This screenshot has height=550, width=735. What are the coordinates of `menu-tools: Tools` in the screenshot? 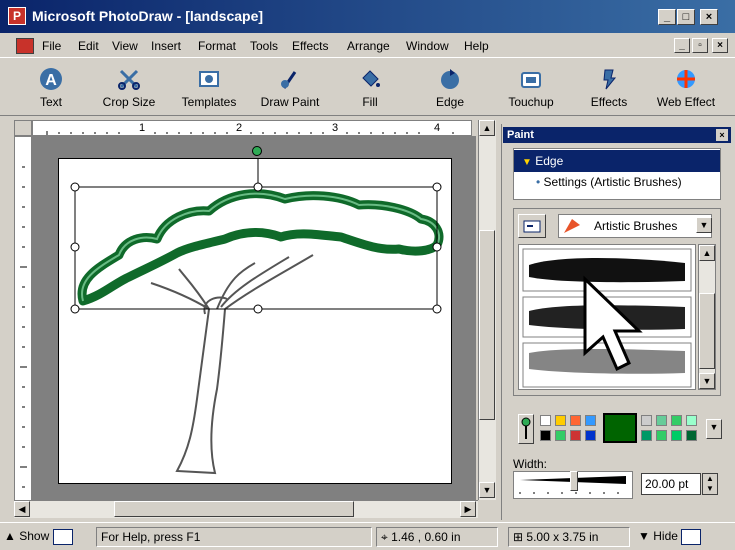 It's located at (264, 46).